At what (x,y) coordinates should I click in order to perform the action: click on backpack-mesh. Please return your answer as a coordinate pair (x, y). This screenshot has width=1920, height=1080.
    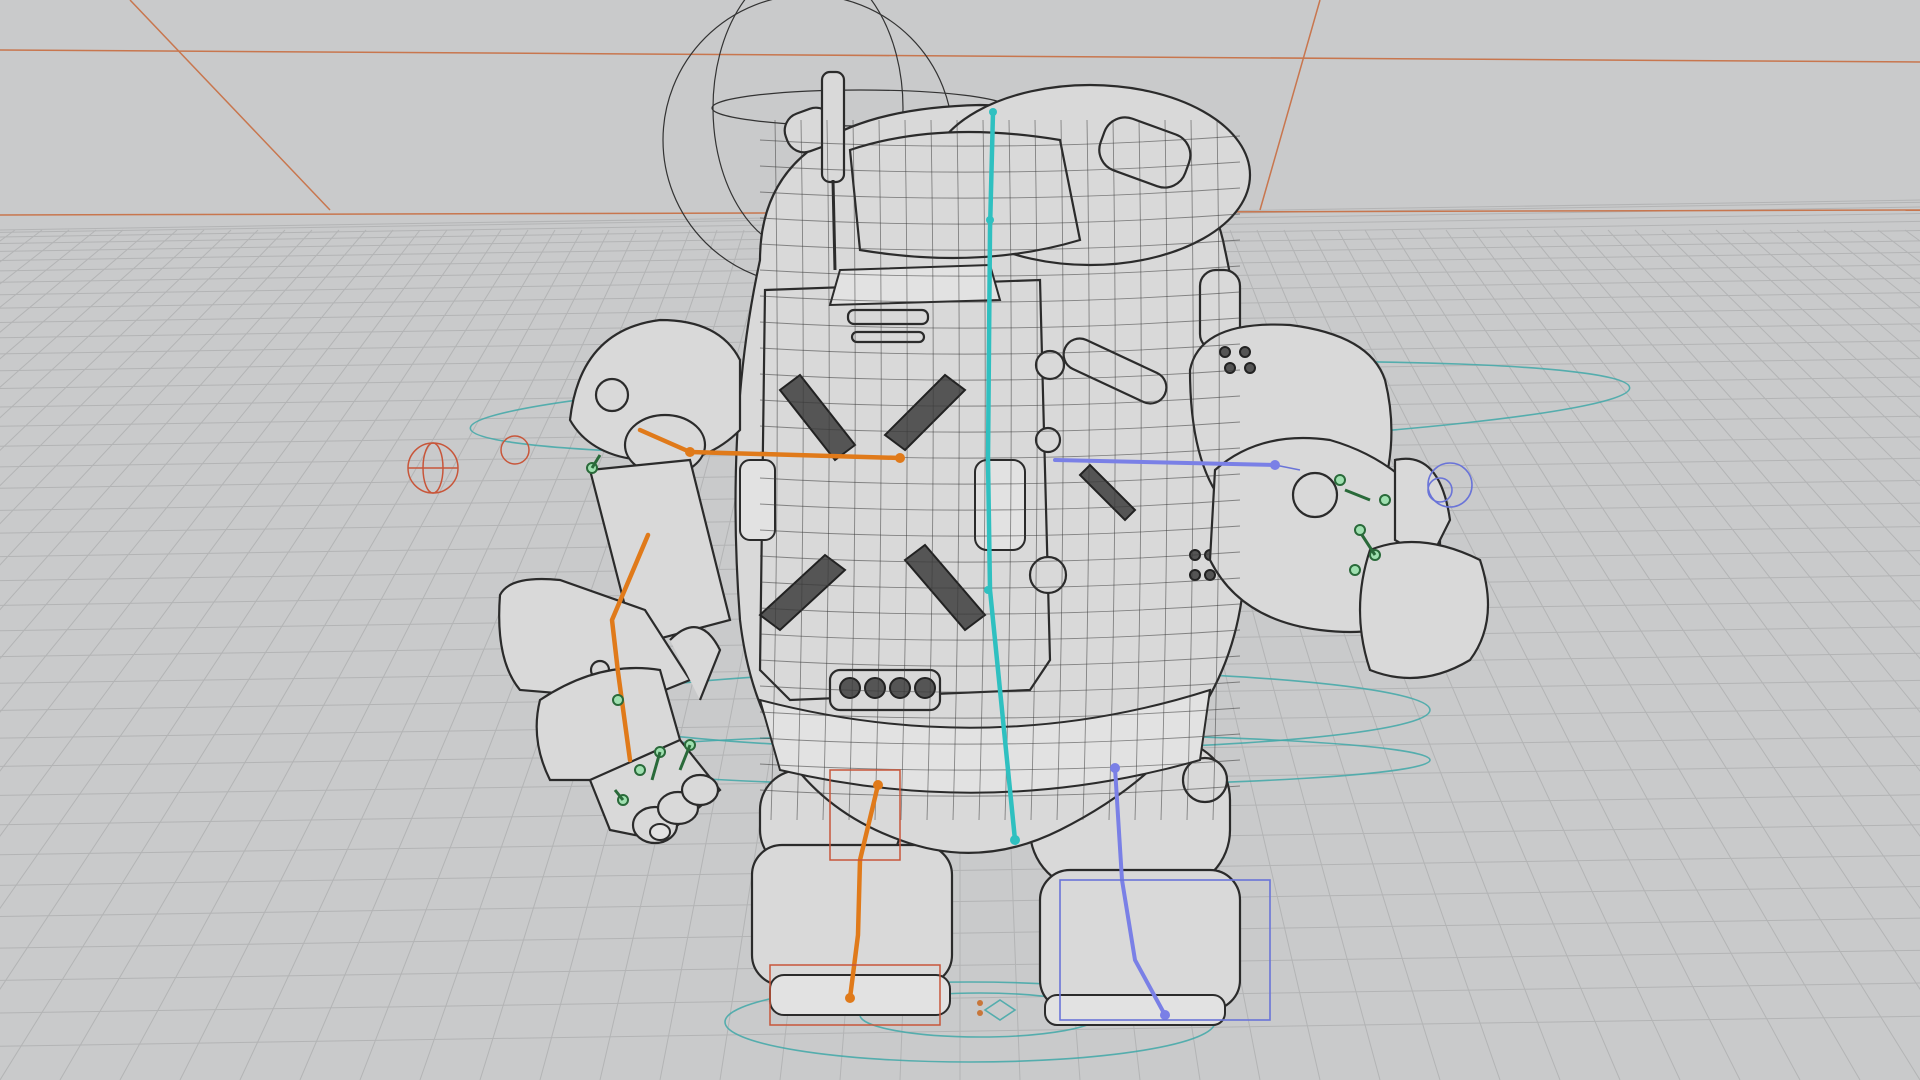
    Looking at the image, I should click on (903, 487).